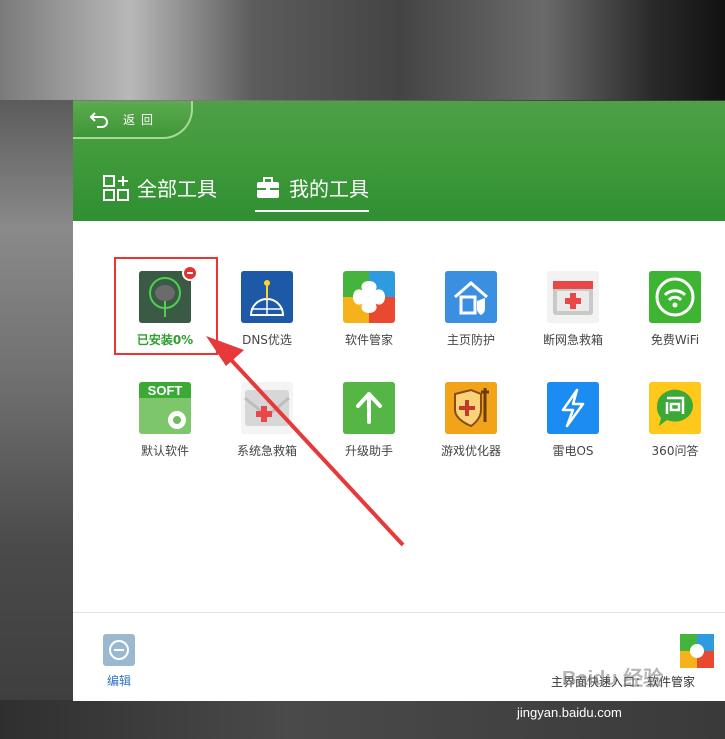 The image size is (725, 739). I want to click on tool-item-game-optimizer: 游戏优化器, so click(471, 420).